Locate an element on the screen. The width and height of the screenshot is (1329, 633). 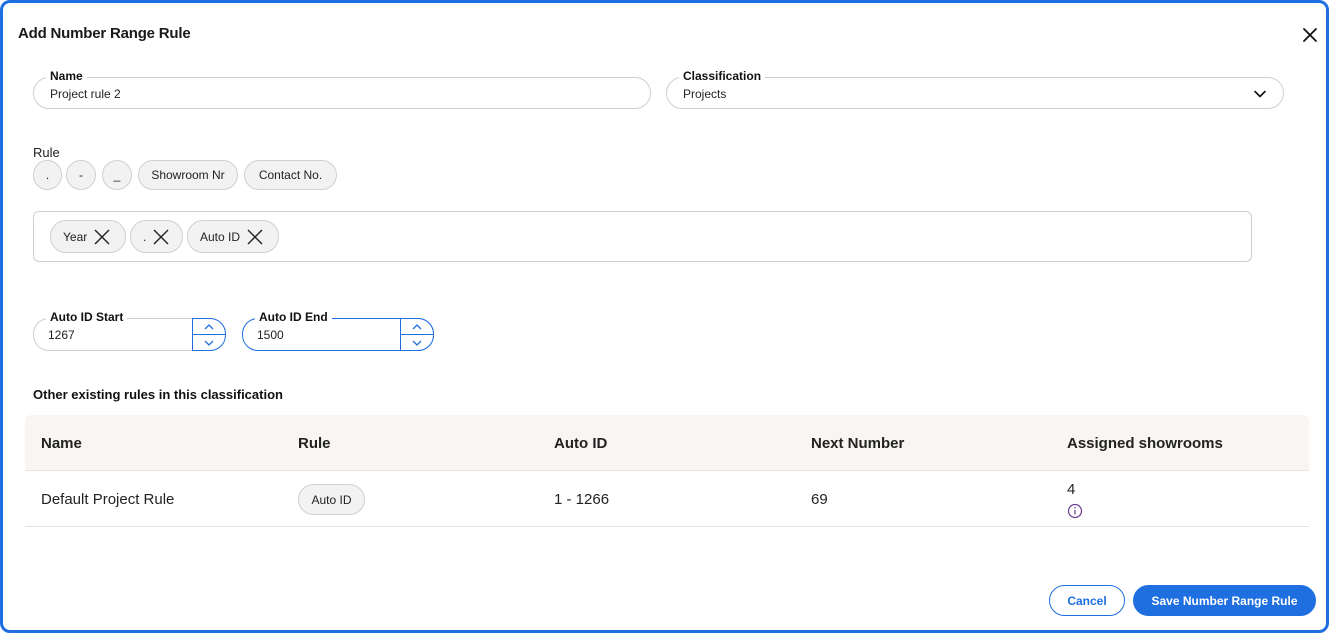
row-assigned-showrooms: 4 is located at coordinates (1071, 489).